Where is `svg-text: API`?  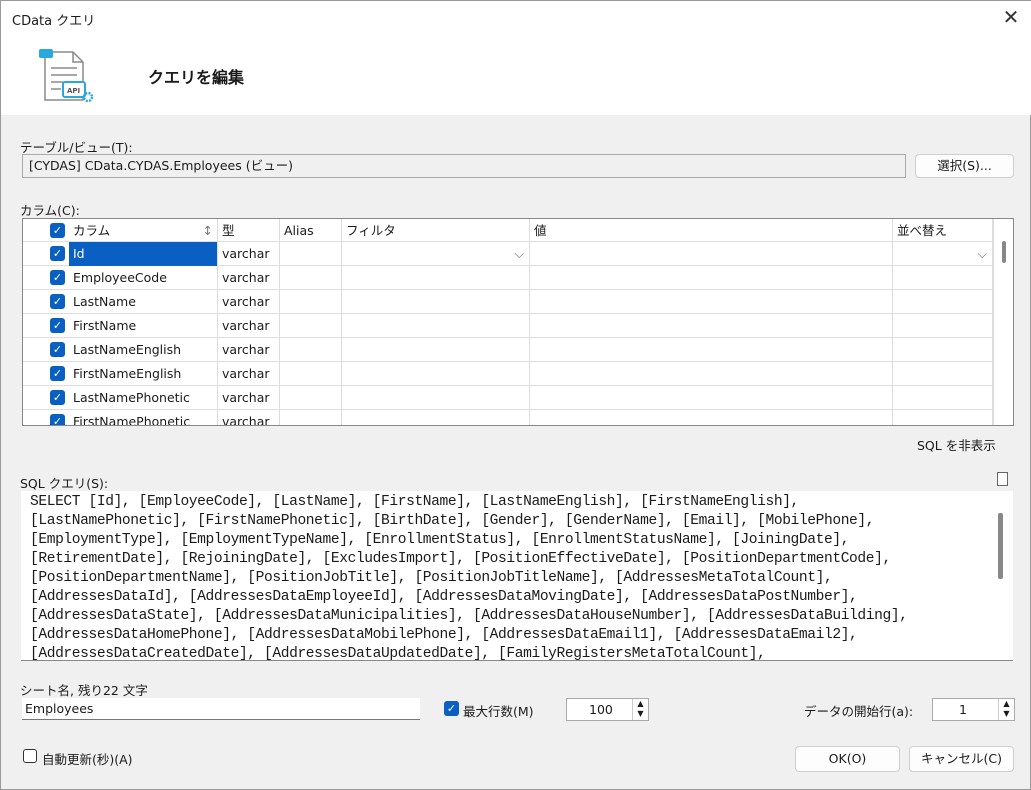
svg-text: API is located at coordinates (73, 91).